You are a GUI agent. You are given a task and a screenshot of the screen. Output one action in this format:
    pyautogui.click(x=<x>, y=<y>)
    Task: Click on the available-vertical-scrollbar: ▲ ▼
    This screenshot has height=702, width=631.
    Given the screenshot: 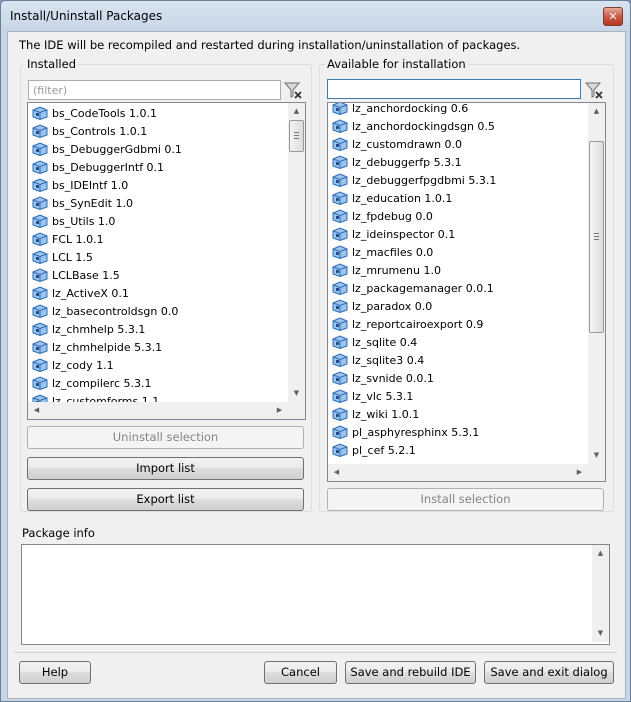 What is the action you would take?
    pyautogui.click(x=596, y=283)
    